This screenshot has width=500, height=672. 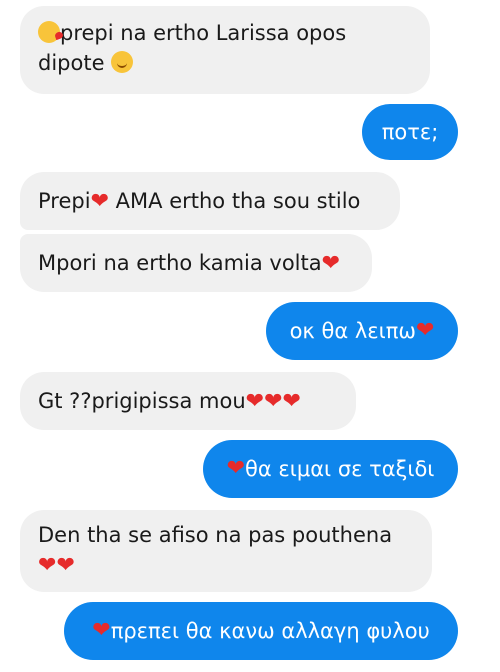 I want to click on incoming-message: Prepi❤ AMA ertho tha sou stilo, so click(x=210, y=201).